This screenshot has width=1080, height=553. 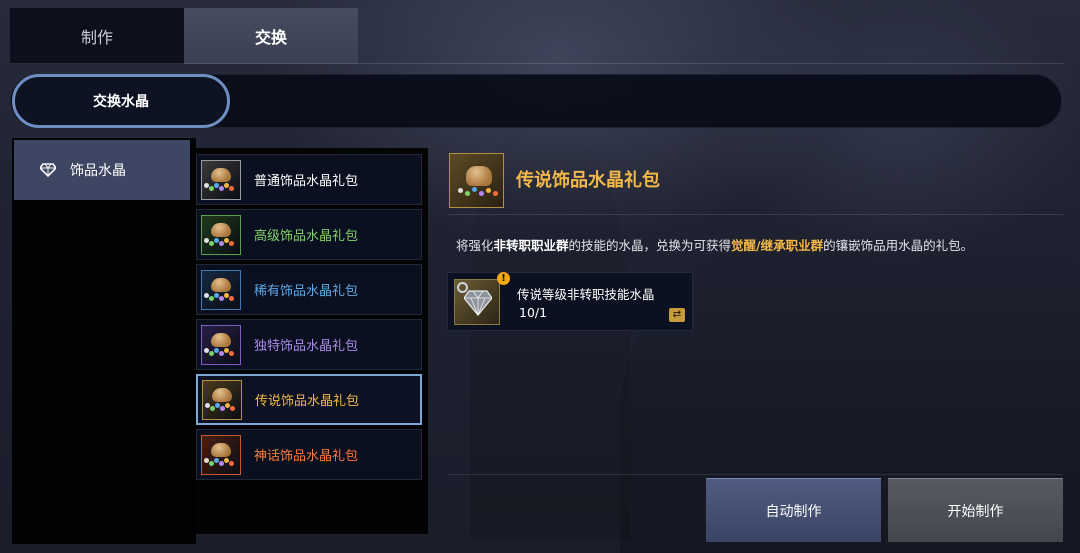 I want to click on desc-part: 的技能的水晶，兑换为可获得, so click(x=650, y=245).